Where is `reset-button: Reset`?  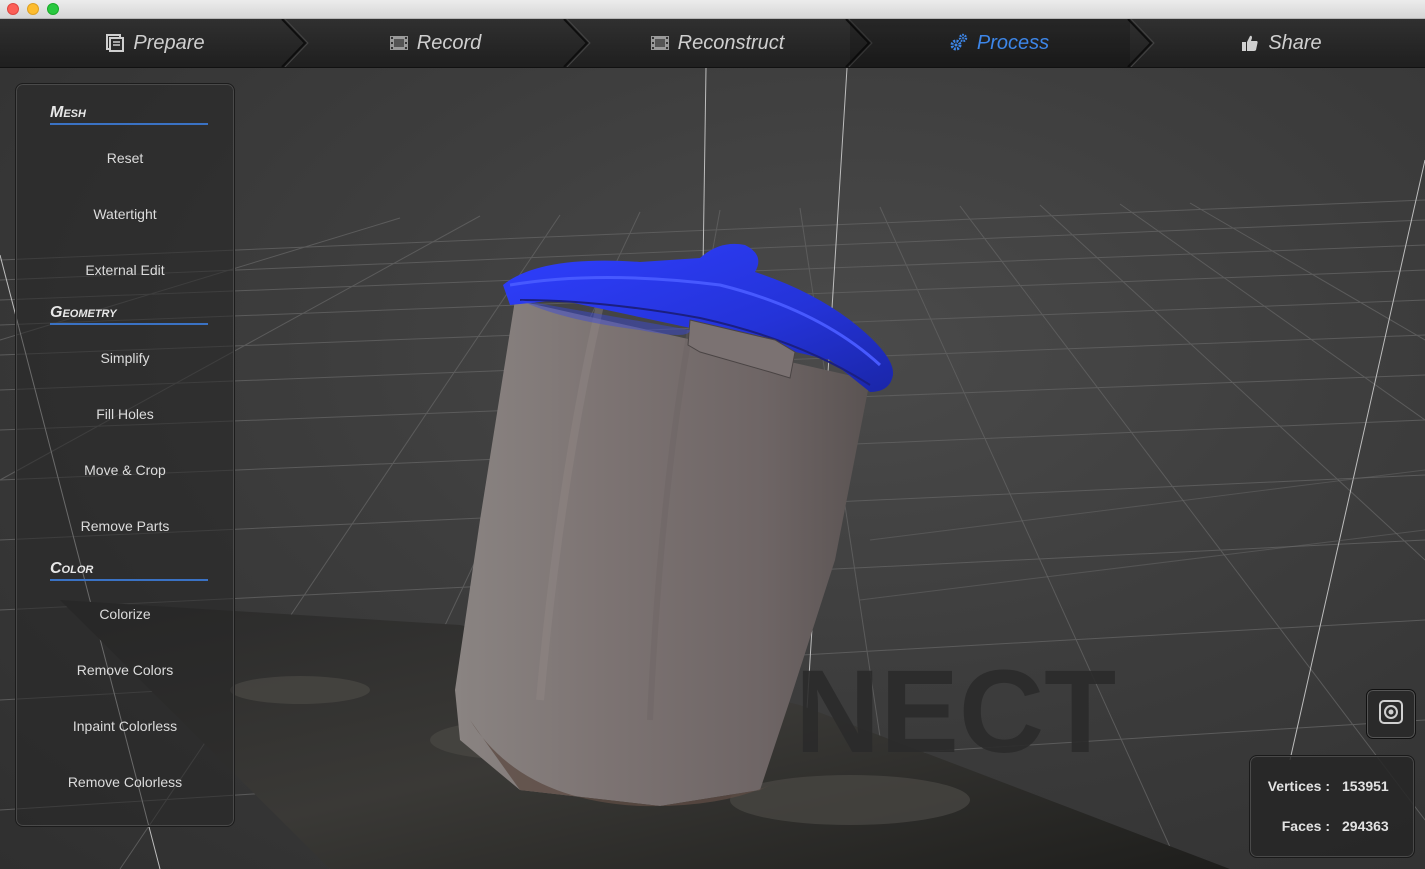
reset-button: Reset is located at coordinates (125, 158).